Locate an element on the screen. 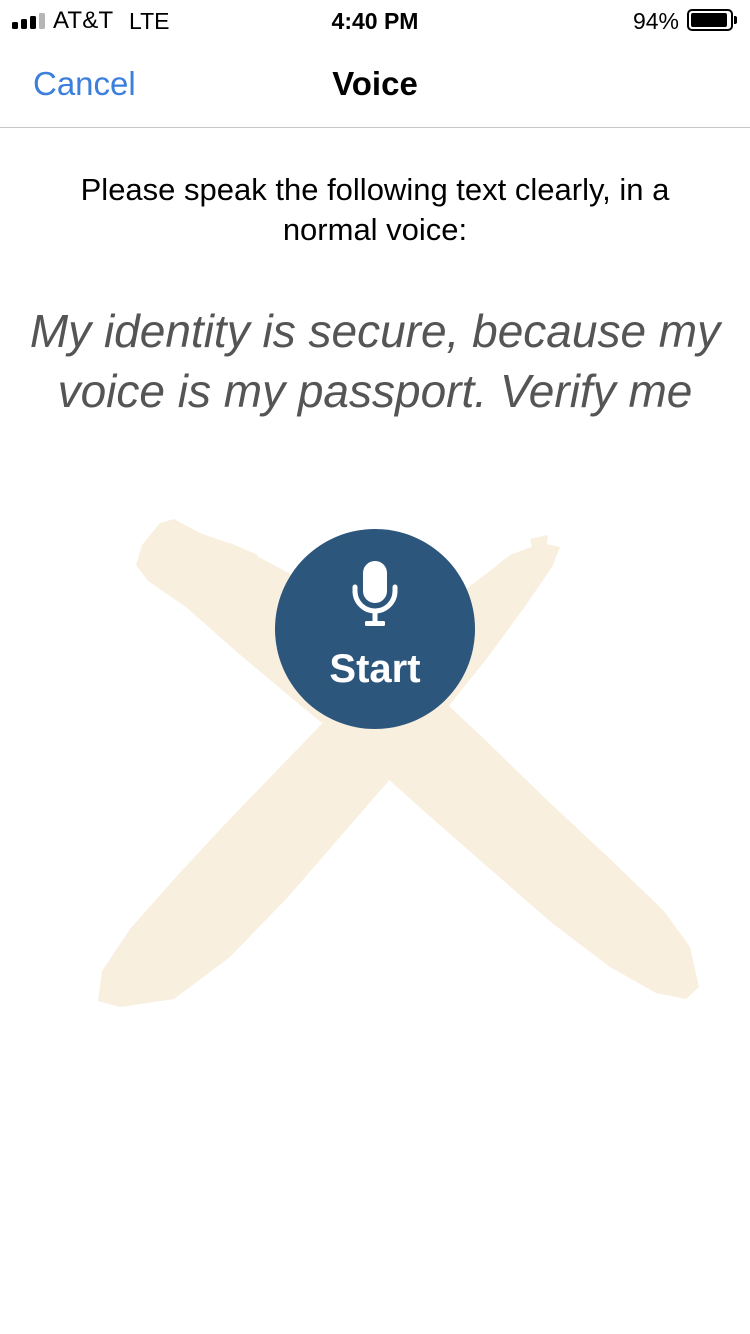 This screenshot has height=1334, width=750. battery-icon is located at coordinates (712, 20).